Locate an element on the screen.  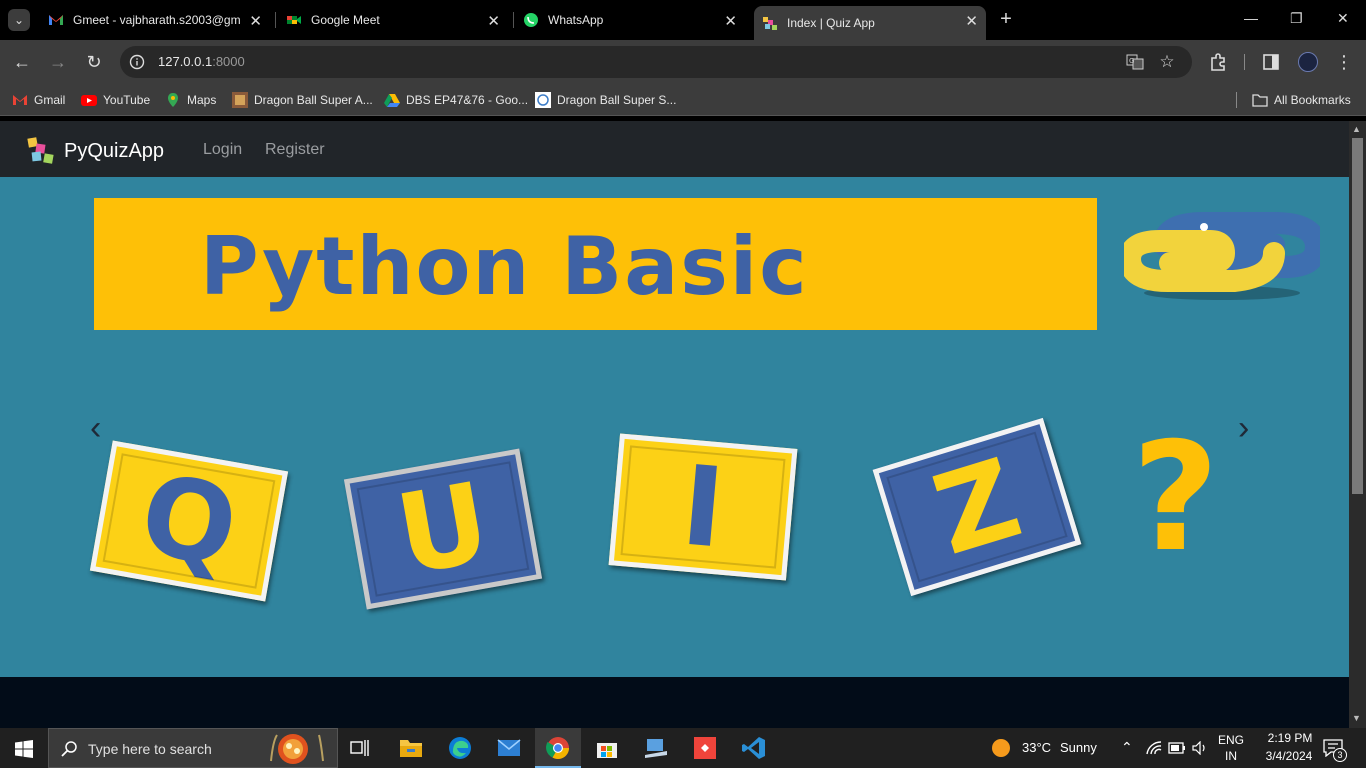
reload-icon: ↻ is located at coordinates (94, 62).